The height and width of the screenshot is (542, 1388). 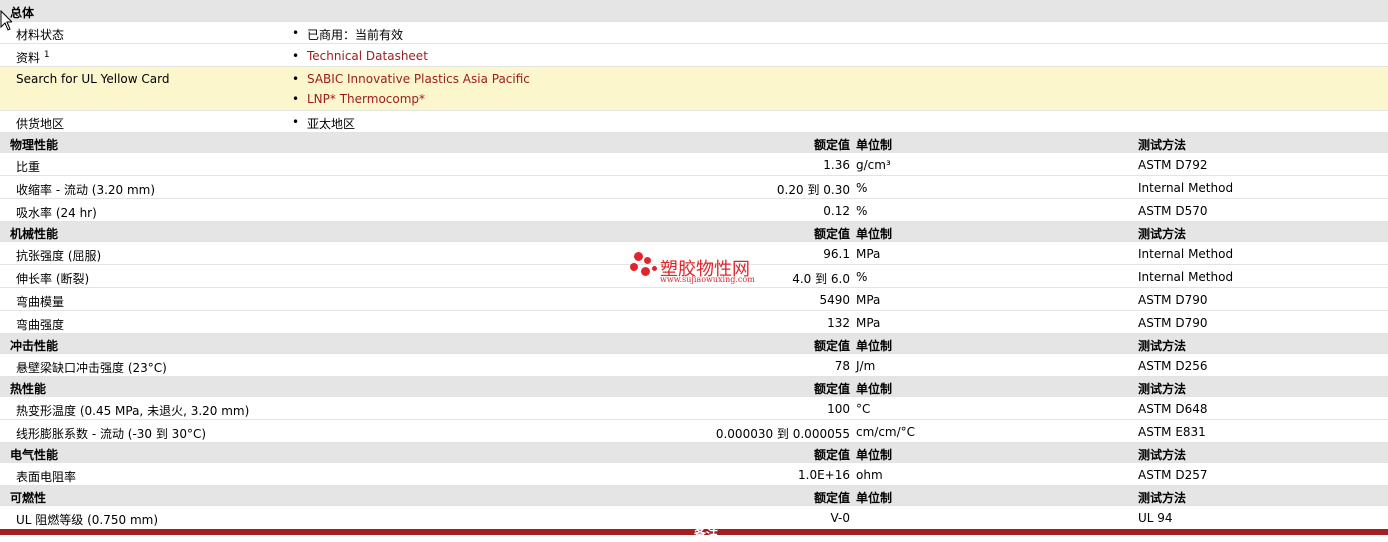 What do you see at coordinates (694, 496) in the screenshot?
I see `section-header-flammability: 可燃性 额定值 单位制 测试方法` at bounding box center [694, 496].